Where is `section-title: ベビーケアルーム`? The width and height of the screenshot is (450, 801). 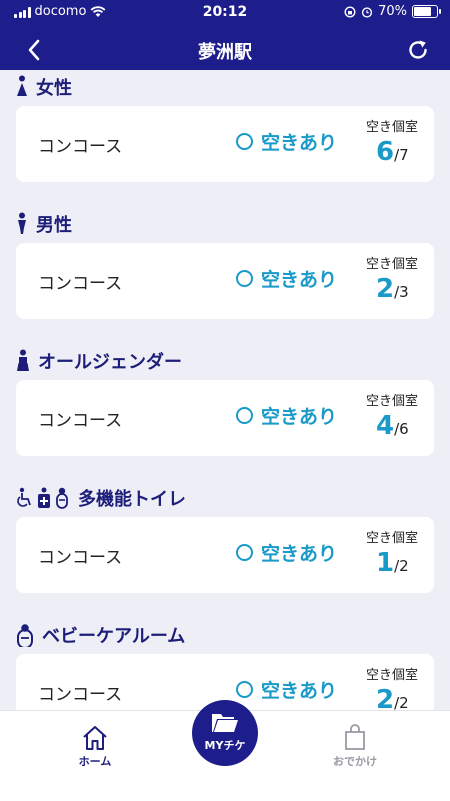
section-title: ベビーケアルーム is located at coordinates (114, 636).